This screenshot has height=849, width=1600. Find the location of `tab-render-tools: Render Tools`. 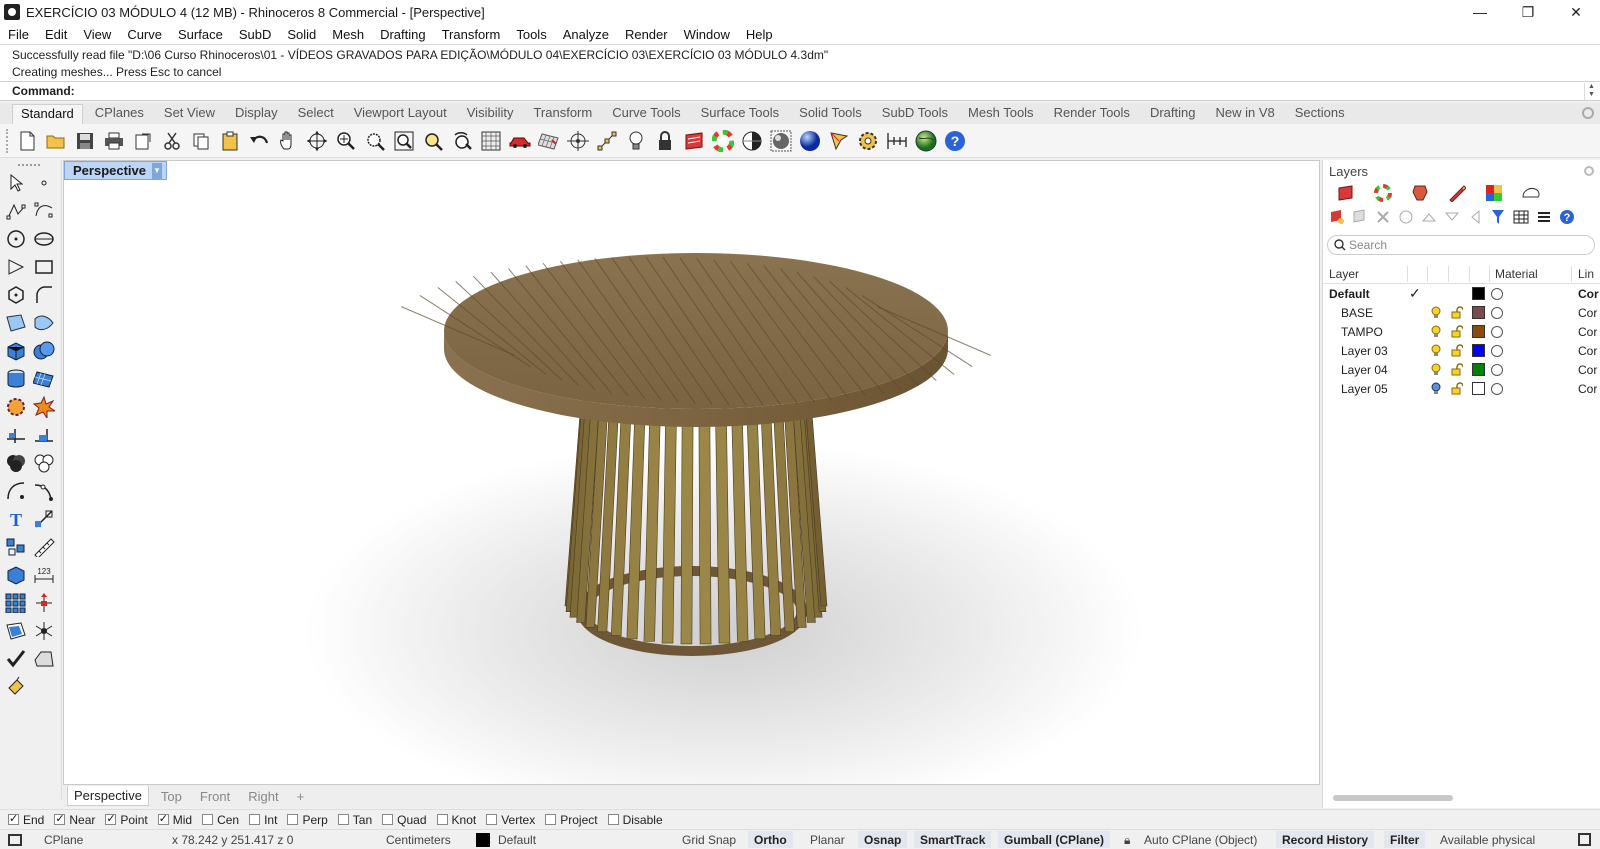

tab-render-tools: Render Tools is located at coordinates (1092, 114).